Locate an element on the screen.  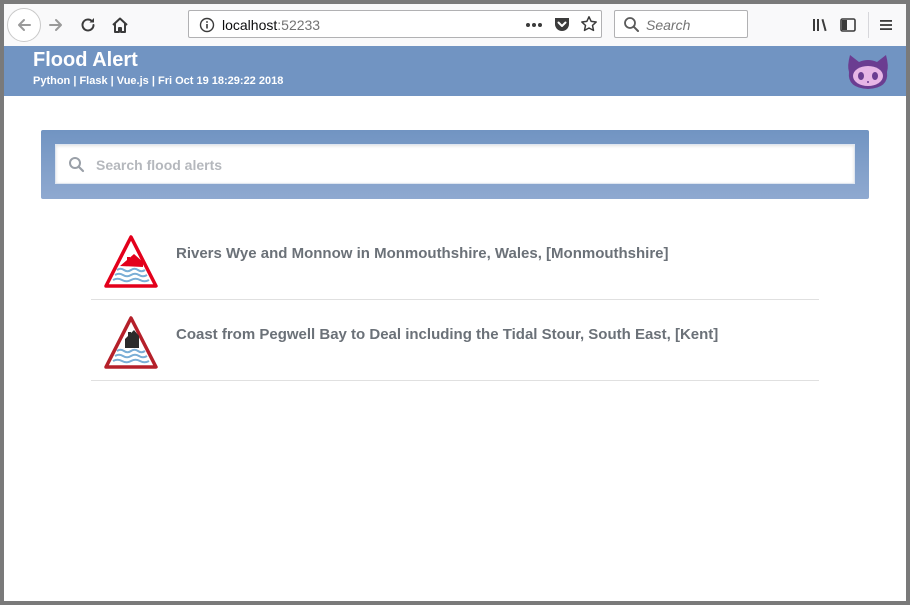
info-icon is located at coordinates (207, 25).